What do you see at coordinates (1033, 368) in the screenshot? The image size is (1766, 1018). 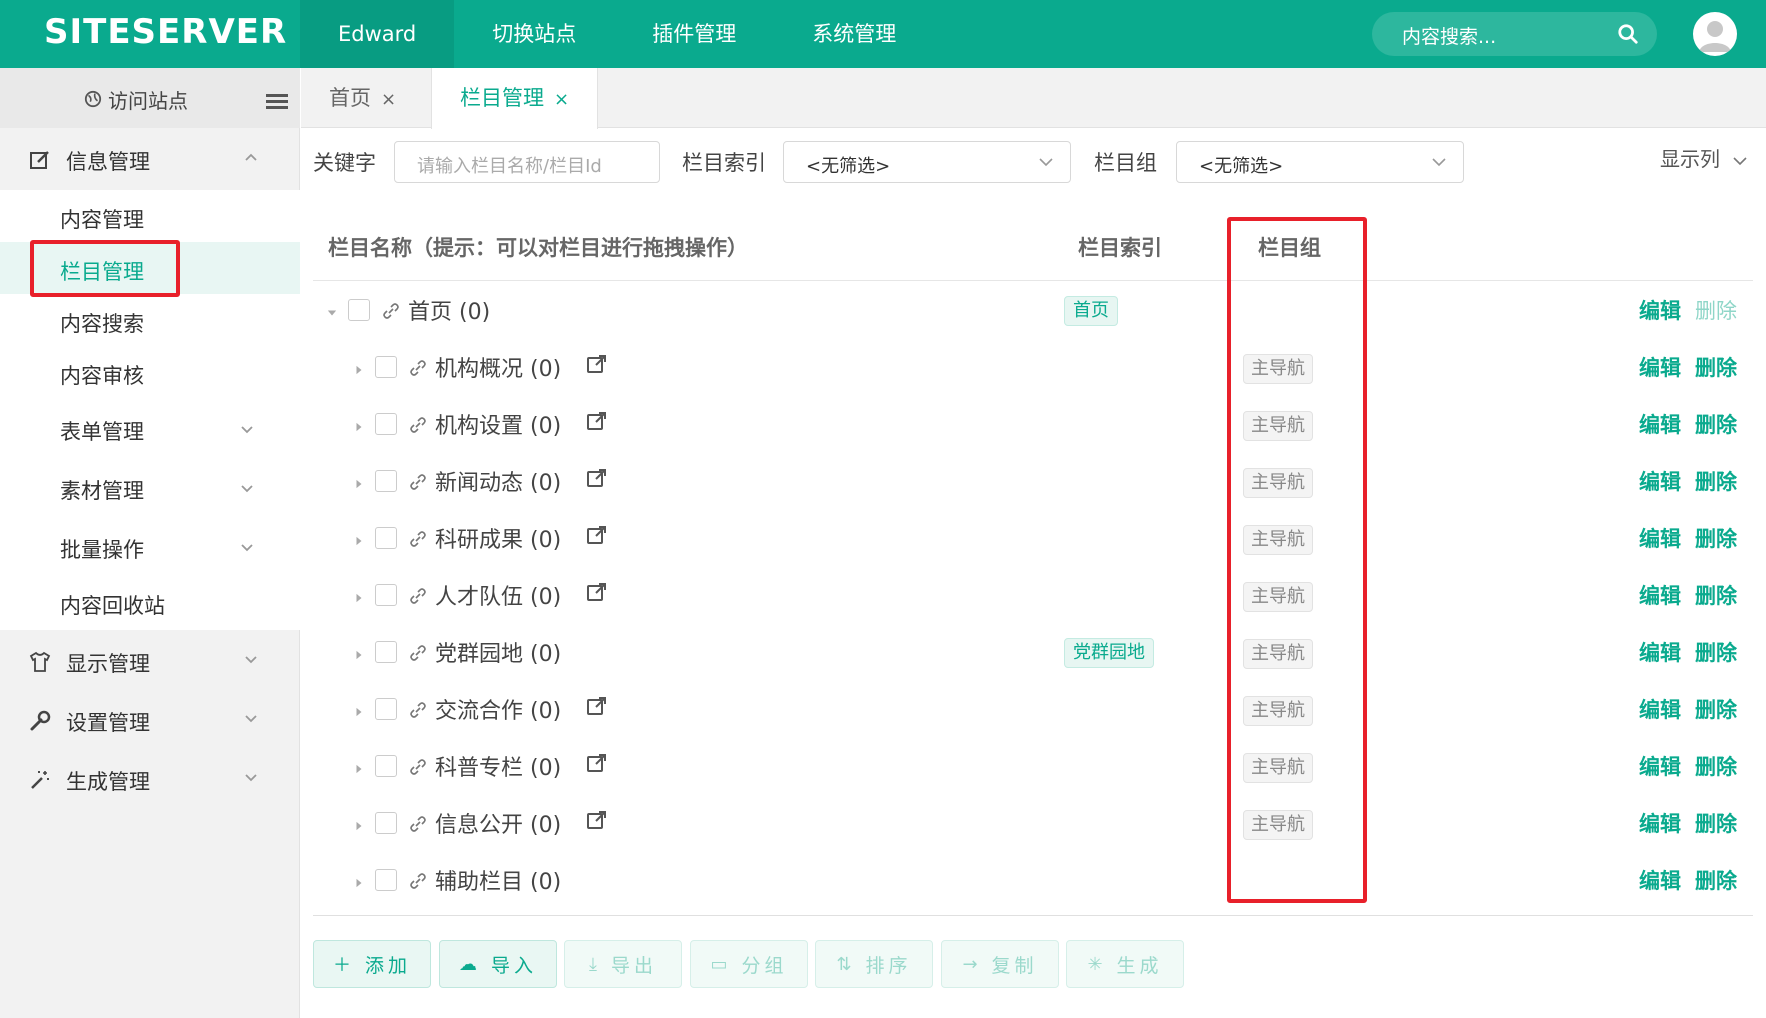 I see `table-row: 机构概况 (0) 主导航 编辑 删除` at bounding box center [1033, 368].